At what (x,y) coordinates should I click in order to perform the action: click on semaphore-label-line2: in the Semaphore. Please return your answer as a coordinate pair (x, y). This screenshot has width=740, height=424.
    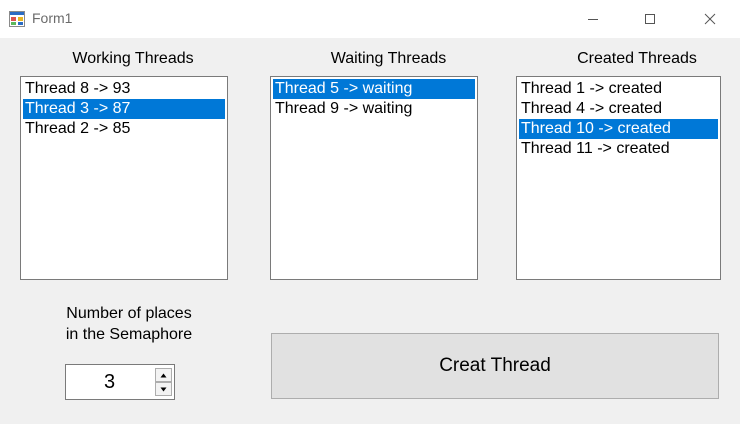
    Looking at the image, I should click on (129, 334).